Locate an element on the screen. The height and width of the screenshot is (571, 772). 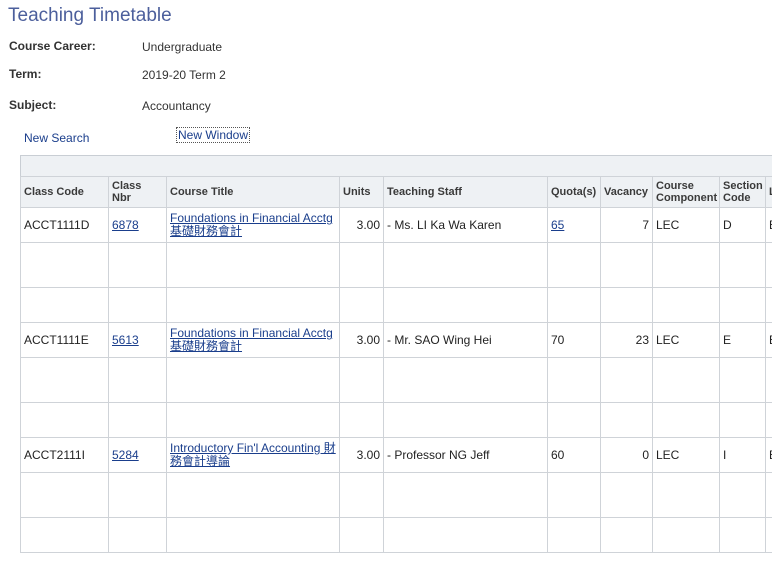
grid-toolbar is located at coordinates (396, 166).